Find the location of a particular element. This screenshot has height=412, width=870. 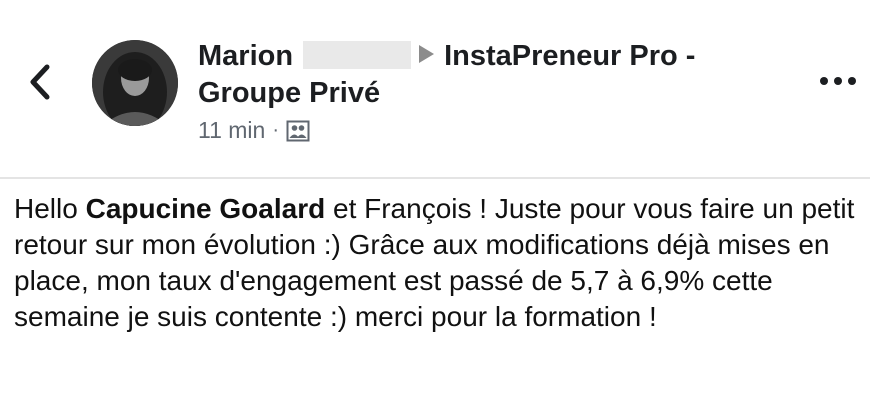

avatar is located at coordinates (135, 83).